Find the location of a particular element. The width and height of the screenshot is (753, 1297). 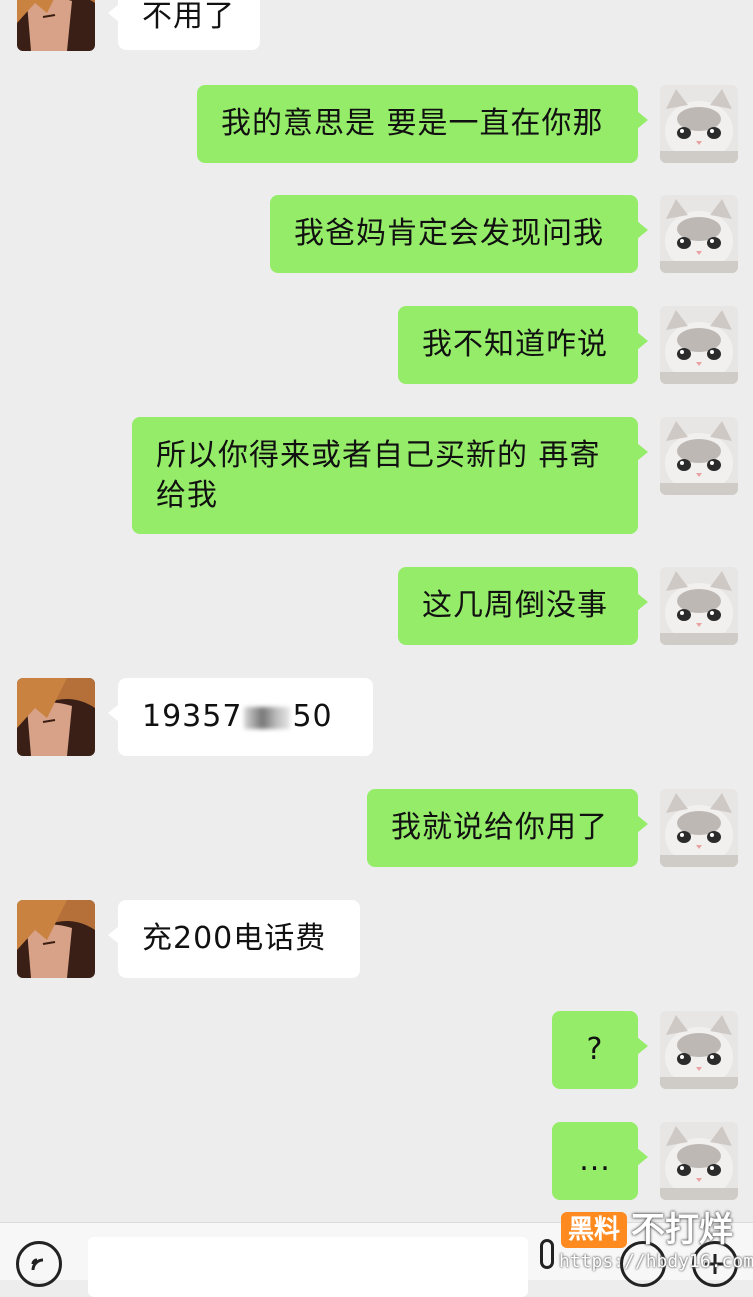

watermark-url: https://hbdy16.com is located at coordinates (656, 1261).